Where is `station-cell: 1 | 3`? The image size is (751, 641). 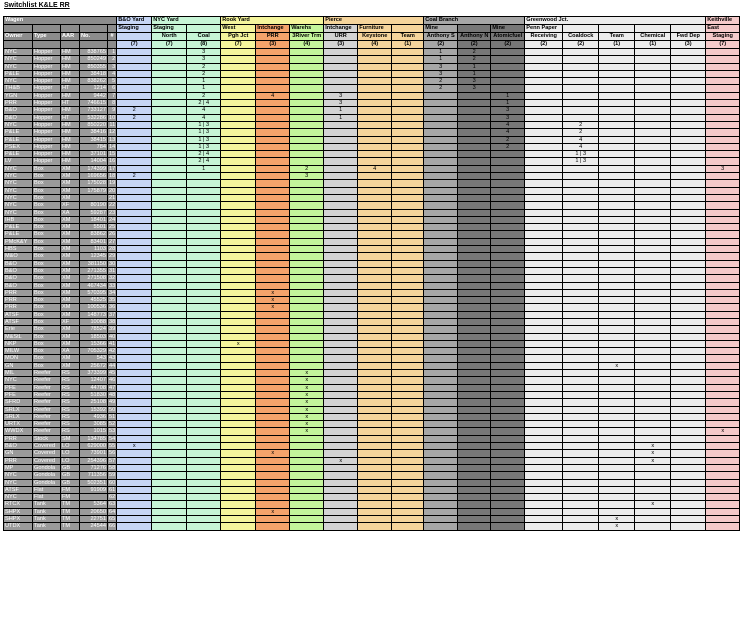 station-cell: 1 | 3 is located at coordinates (581, 154).